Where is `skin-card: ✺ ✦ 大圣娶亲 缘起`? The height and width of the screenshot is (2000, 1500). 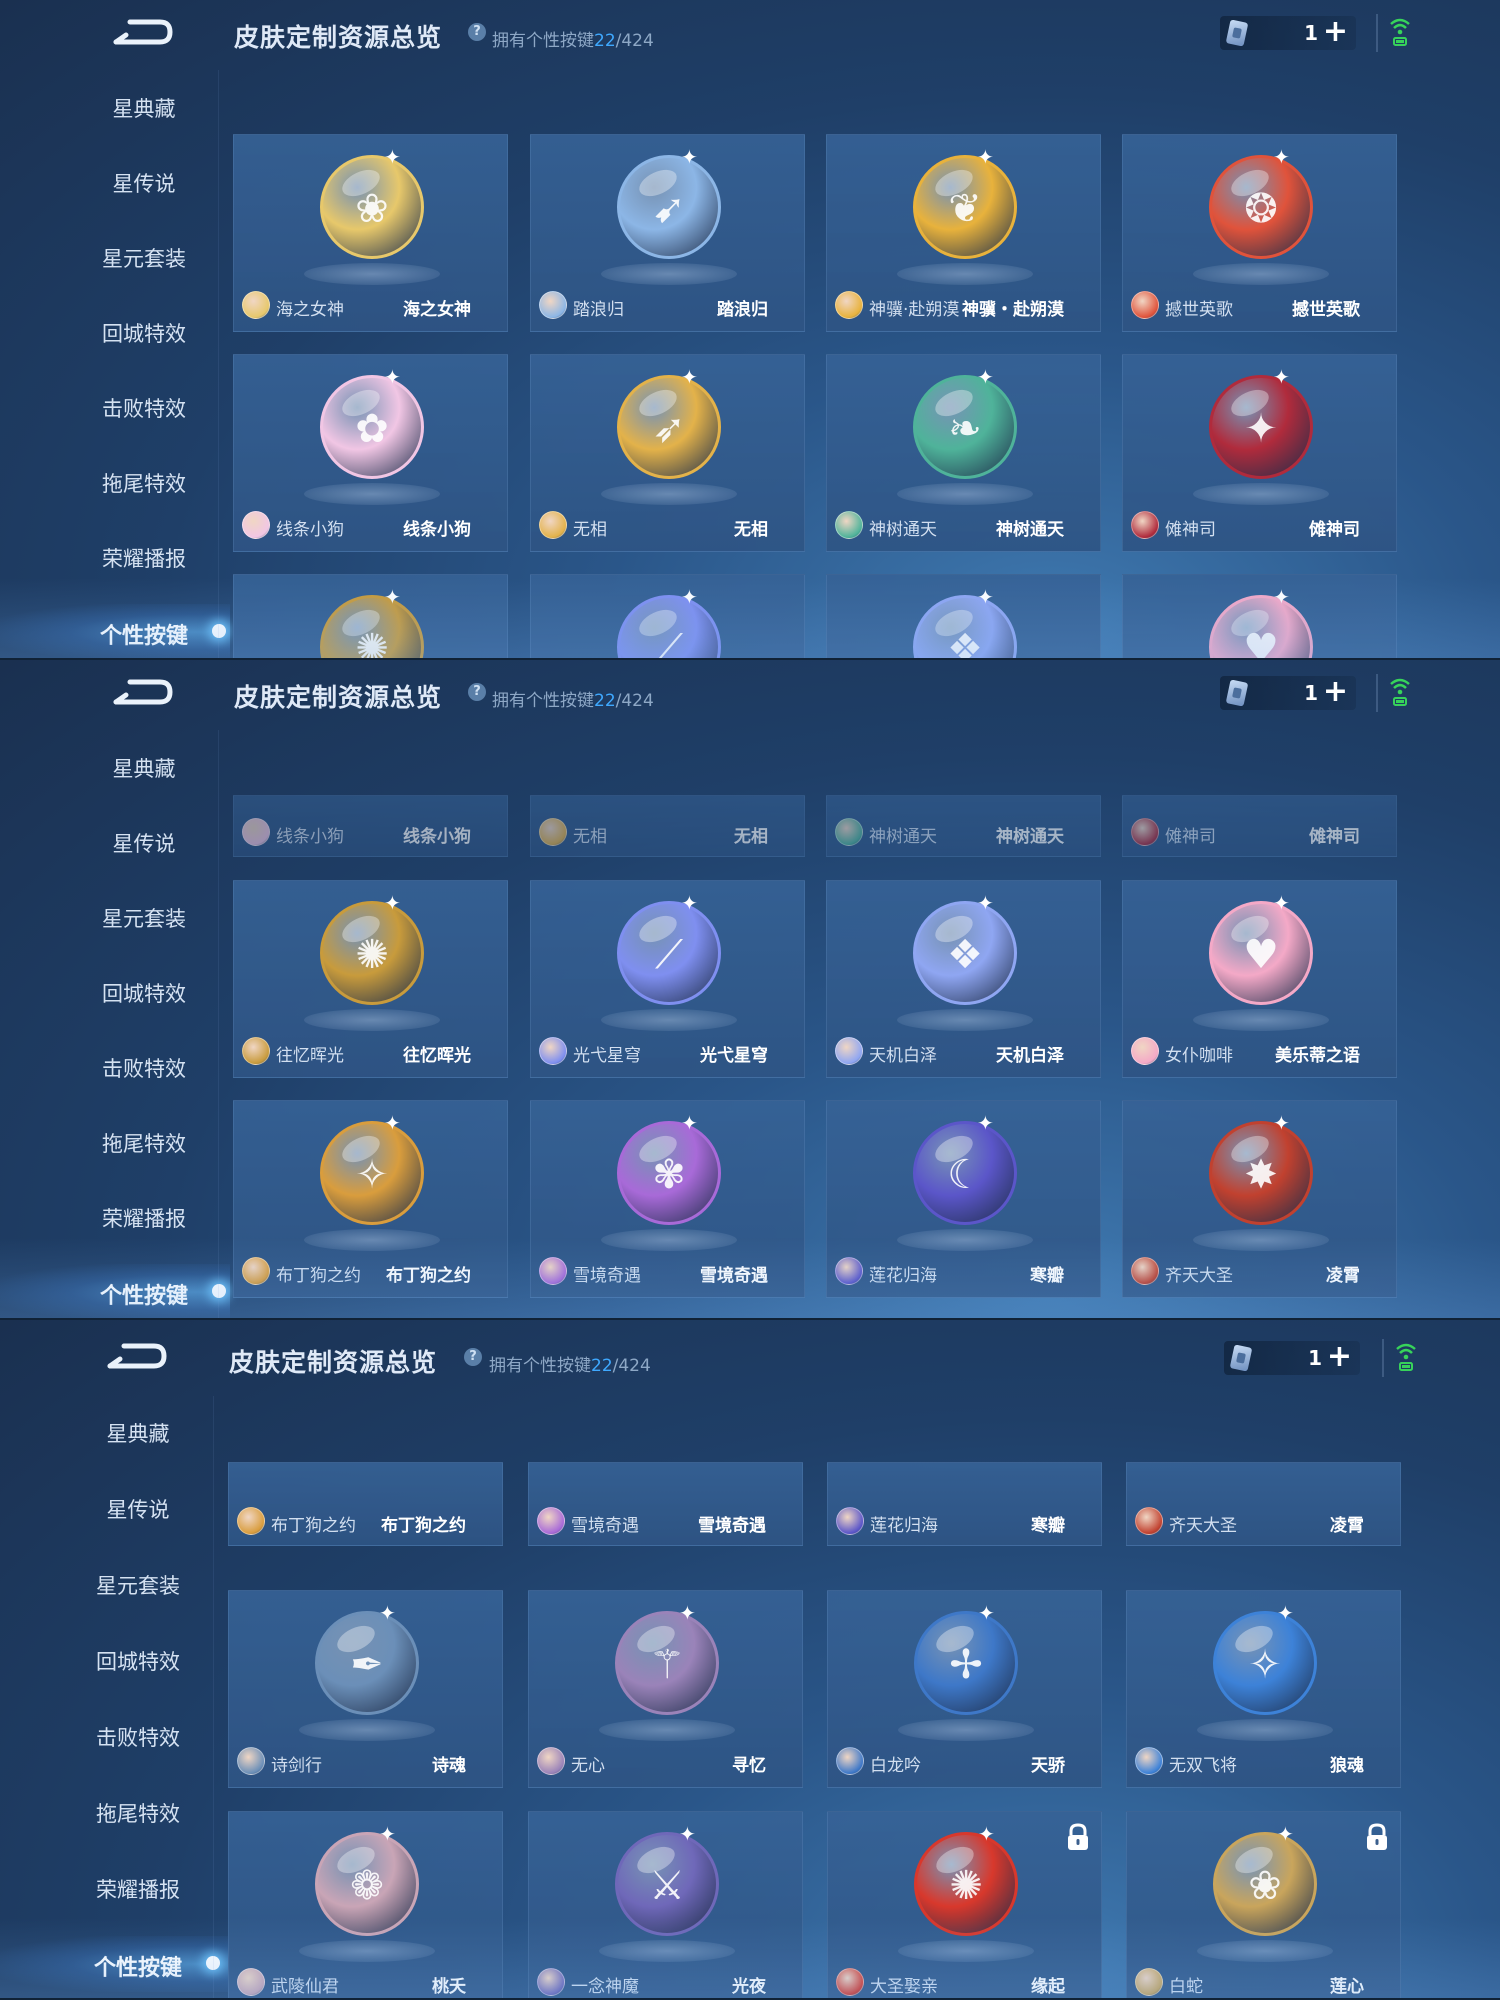
skin-card: ✺ ✦ 大圣娶亲 缘起 is located at coordinates (964, 1904).